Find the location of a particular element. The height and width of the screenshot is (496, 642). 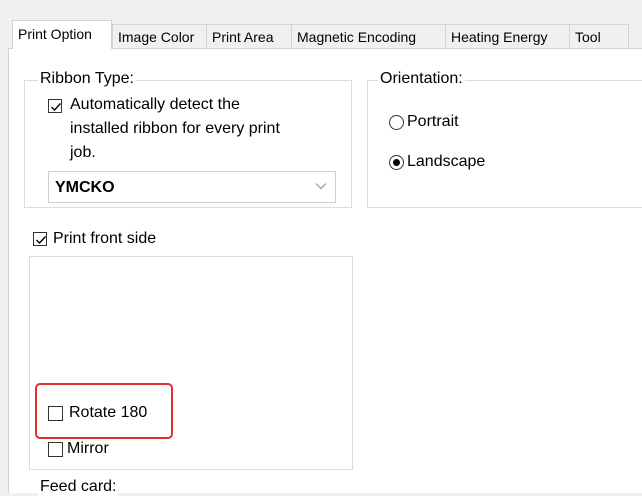

ribbon-type-select: YMCKO is located at coordinates (192, 187).